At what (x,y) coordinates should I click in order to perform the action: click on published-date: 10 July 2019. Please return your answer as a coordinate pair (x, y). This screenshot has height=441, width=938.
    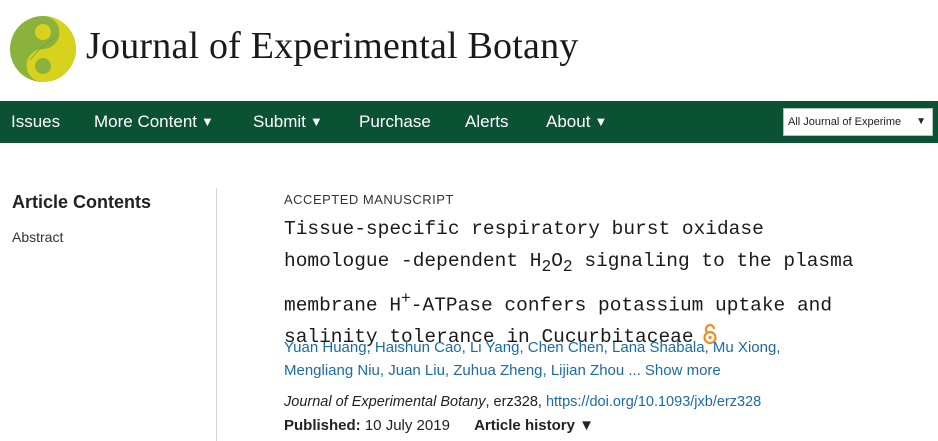
    Looking at the image, I should click on (407, 425).